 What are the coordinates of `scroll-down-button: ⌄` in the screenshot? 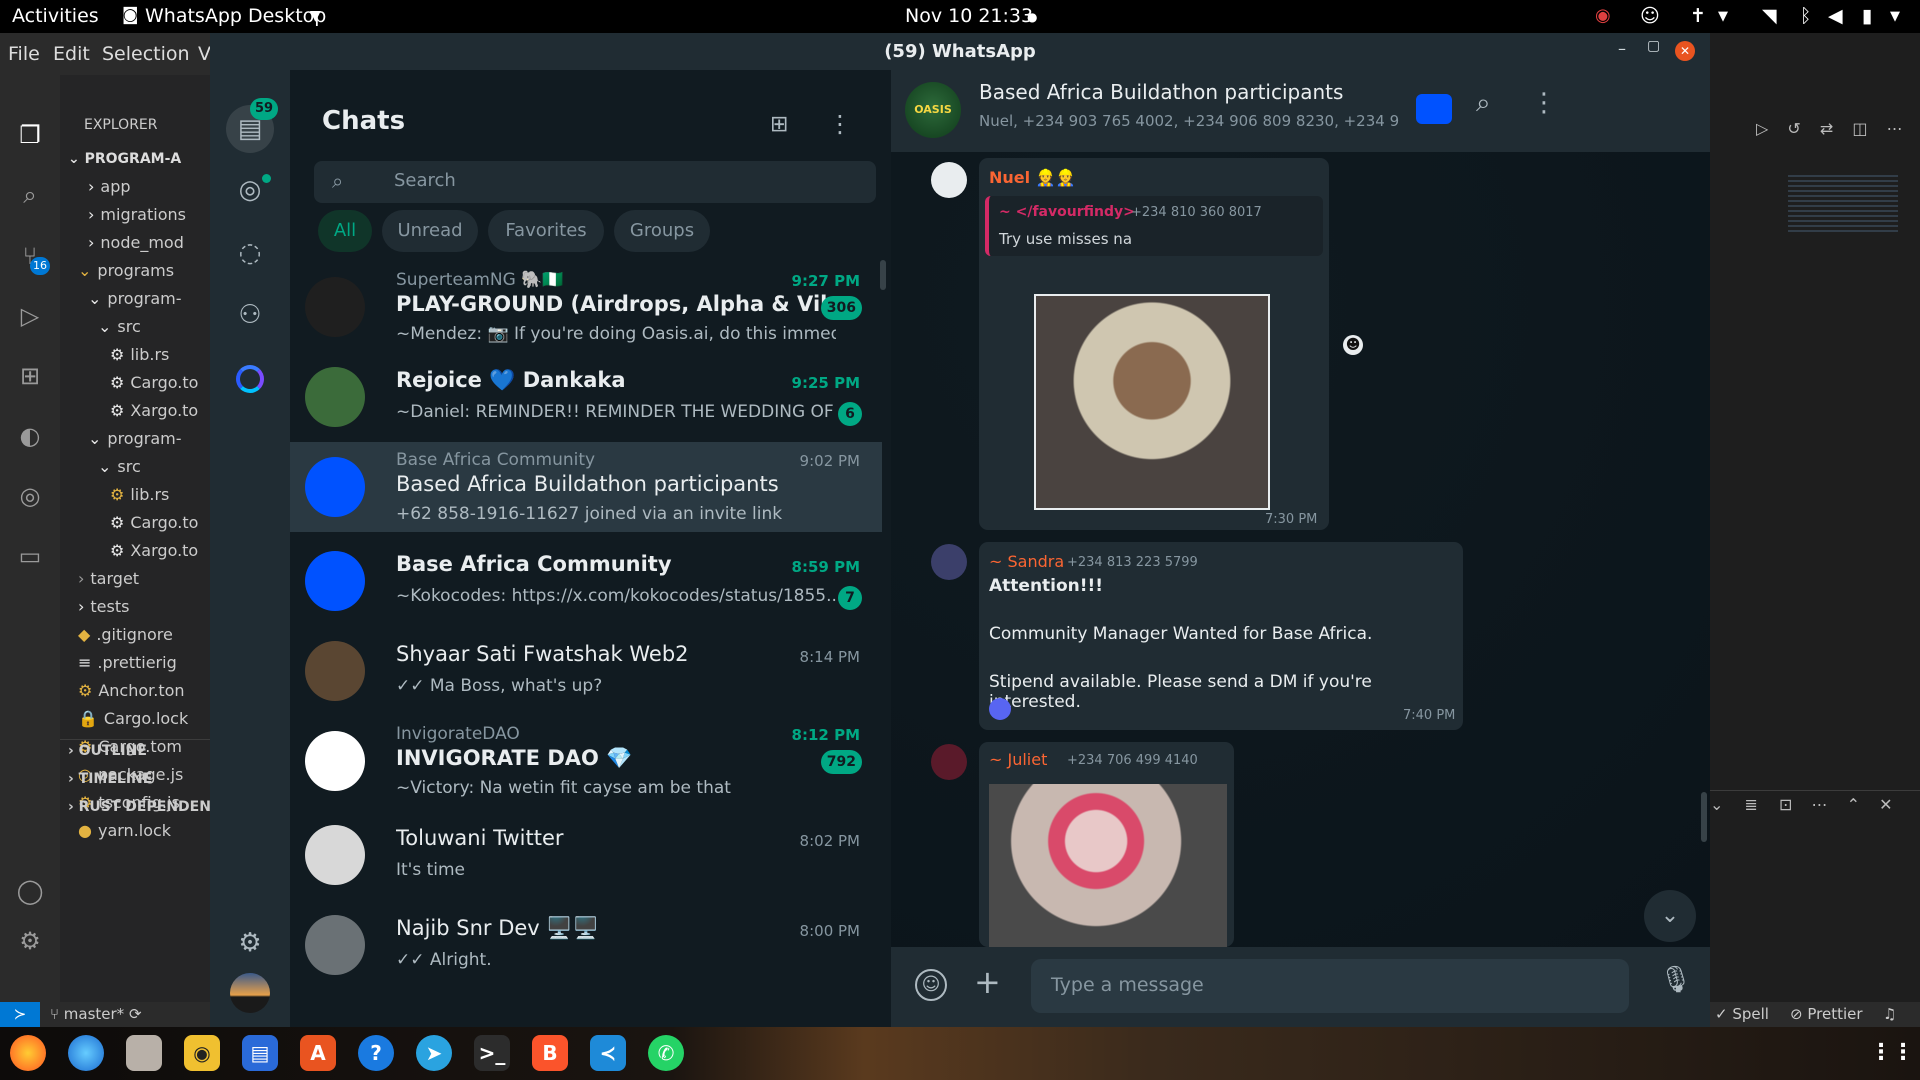 It's located at (1670, 916).